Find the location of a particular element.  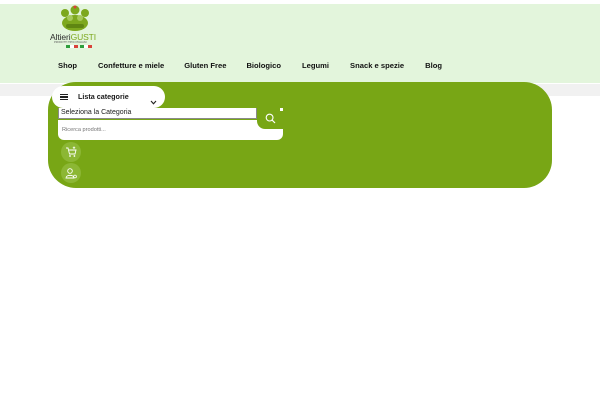

crown-logo-icon is located at coordinates (75, 18).